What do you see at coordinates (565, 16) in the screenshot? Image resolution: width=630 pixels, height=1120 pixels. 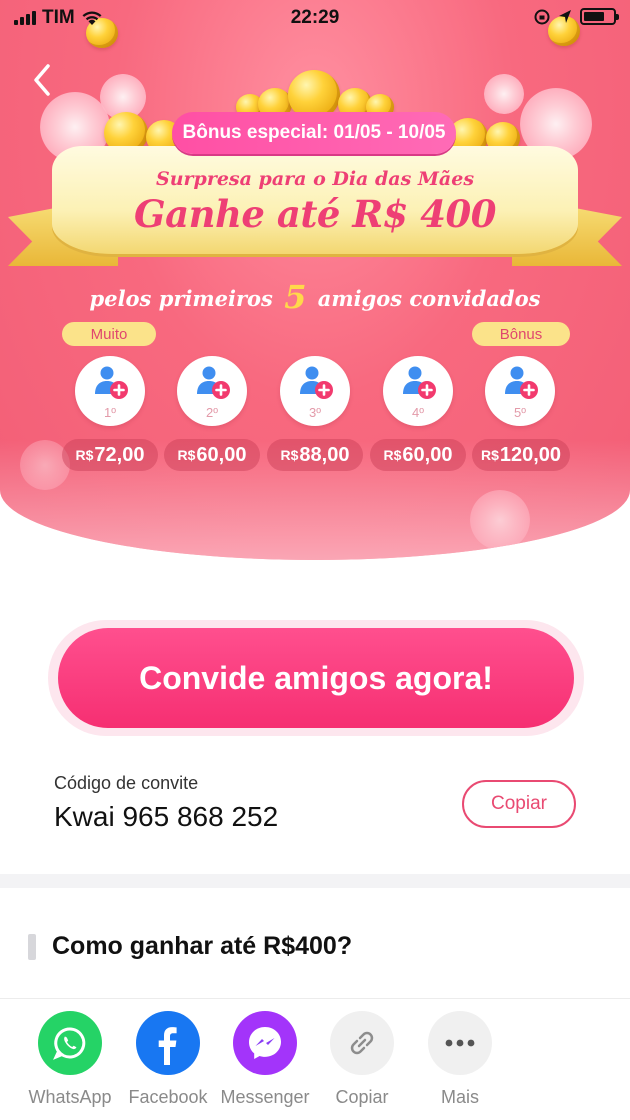 I see `location-icon` at bounding box center [565, 16].